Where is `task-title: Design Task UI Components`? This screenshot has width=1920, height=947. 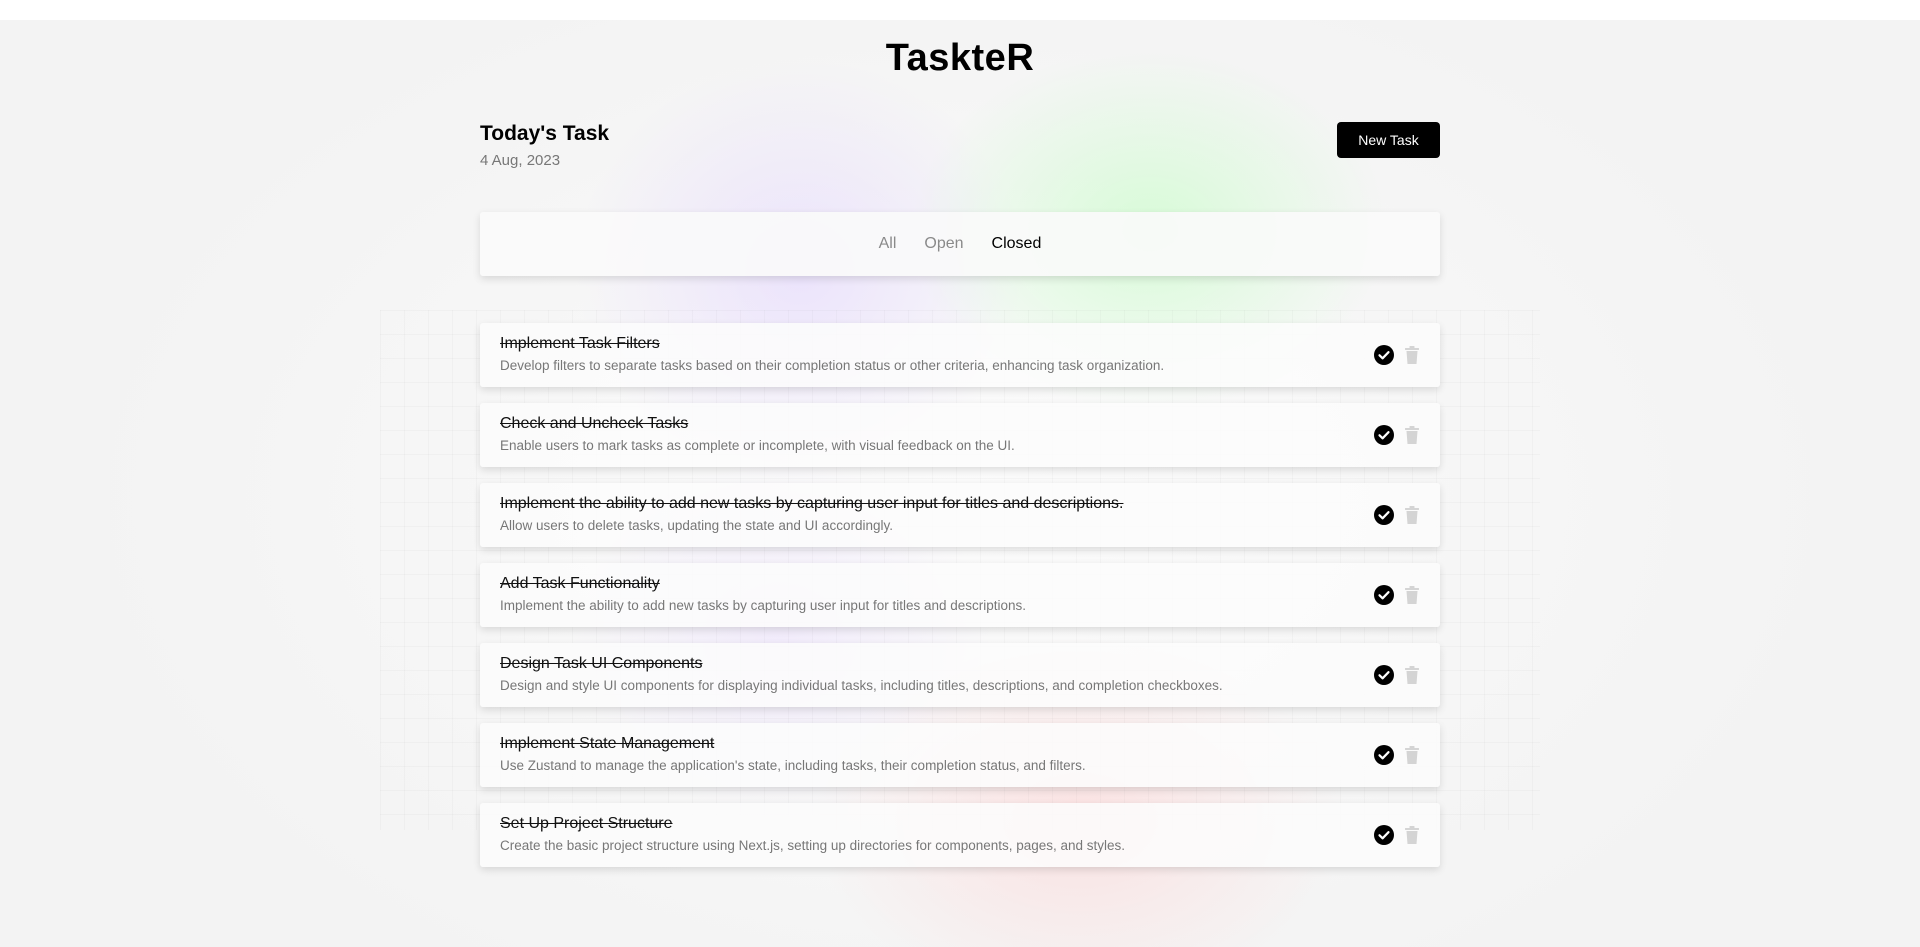
task-title: Design Task UI Components is located at coordinates (601, 663).